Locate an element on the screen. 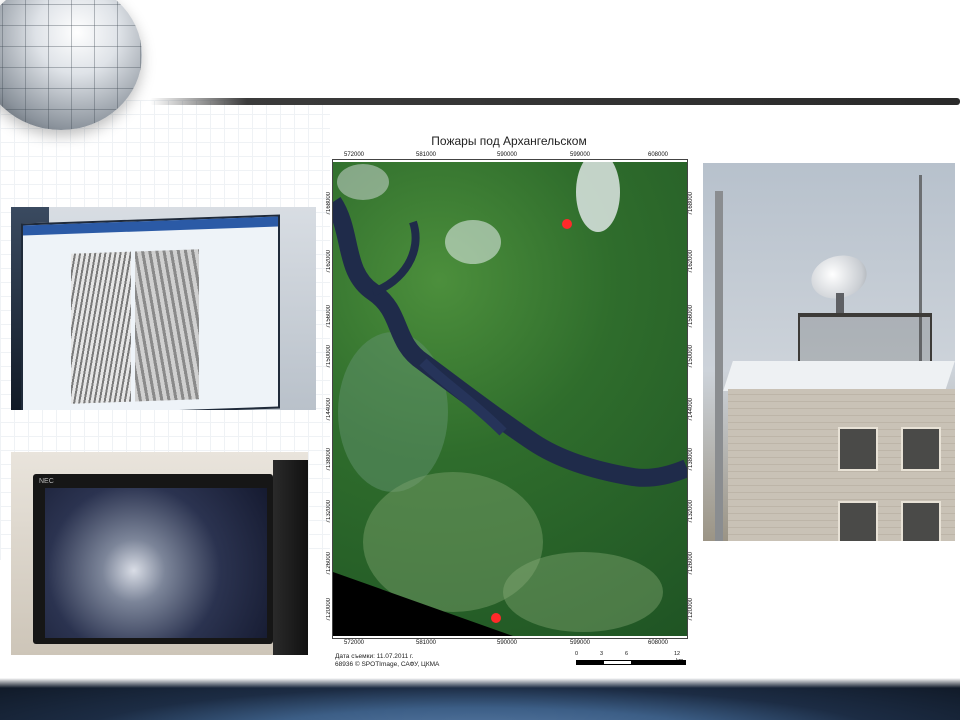 This screenshot has width=960, height=720. photo-monitor-software is located at coordinates (163, 308).